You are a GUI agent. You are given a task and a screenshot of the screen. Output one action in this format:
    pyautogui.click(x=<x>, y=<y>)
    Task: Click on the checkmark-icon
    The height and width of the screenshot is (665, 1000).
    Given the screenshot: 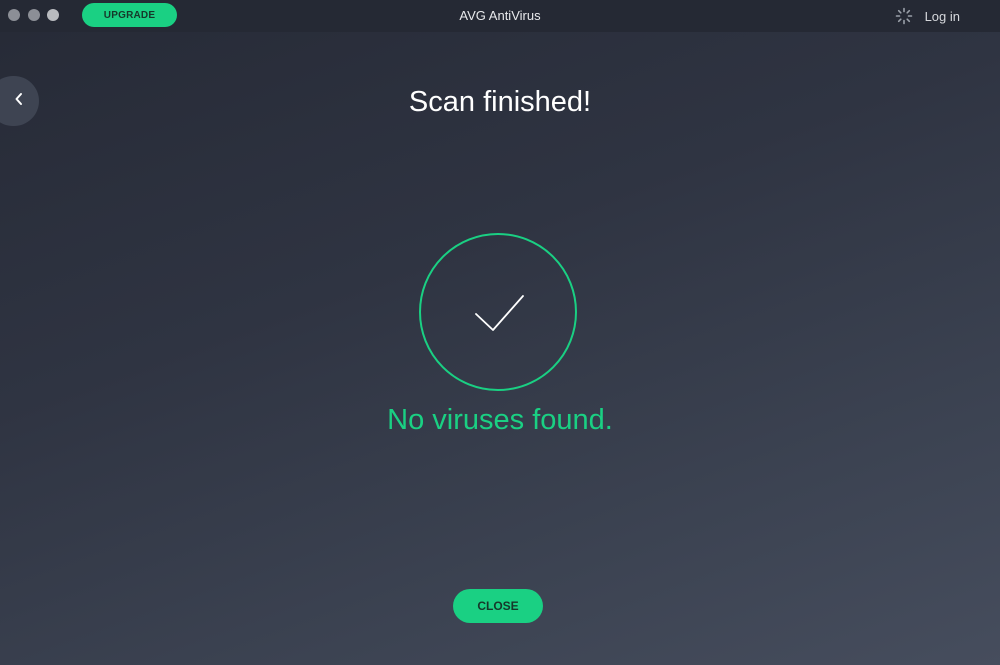 What is the action you would take?
    pyautogui.click(x=498, y=312)
    